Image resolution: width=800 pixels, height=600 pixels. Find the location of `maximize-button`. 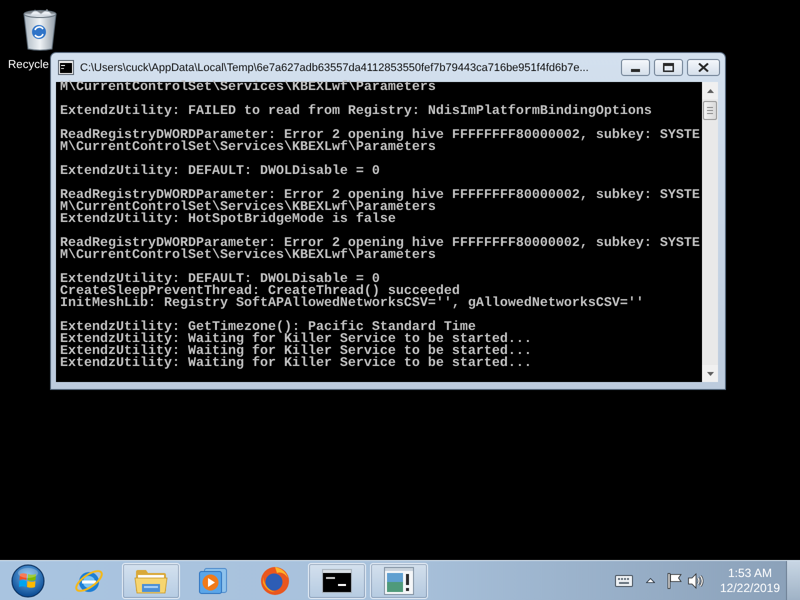

maximize-button is located at coordinates (668, 67).